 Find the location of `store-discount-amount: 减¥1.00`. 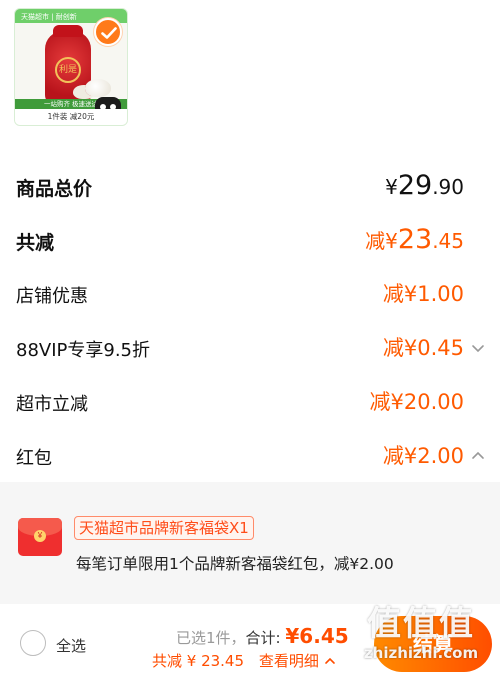

store-discount-amount: 减¥1.00 is located at coordinates (423, 294).